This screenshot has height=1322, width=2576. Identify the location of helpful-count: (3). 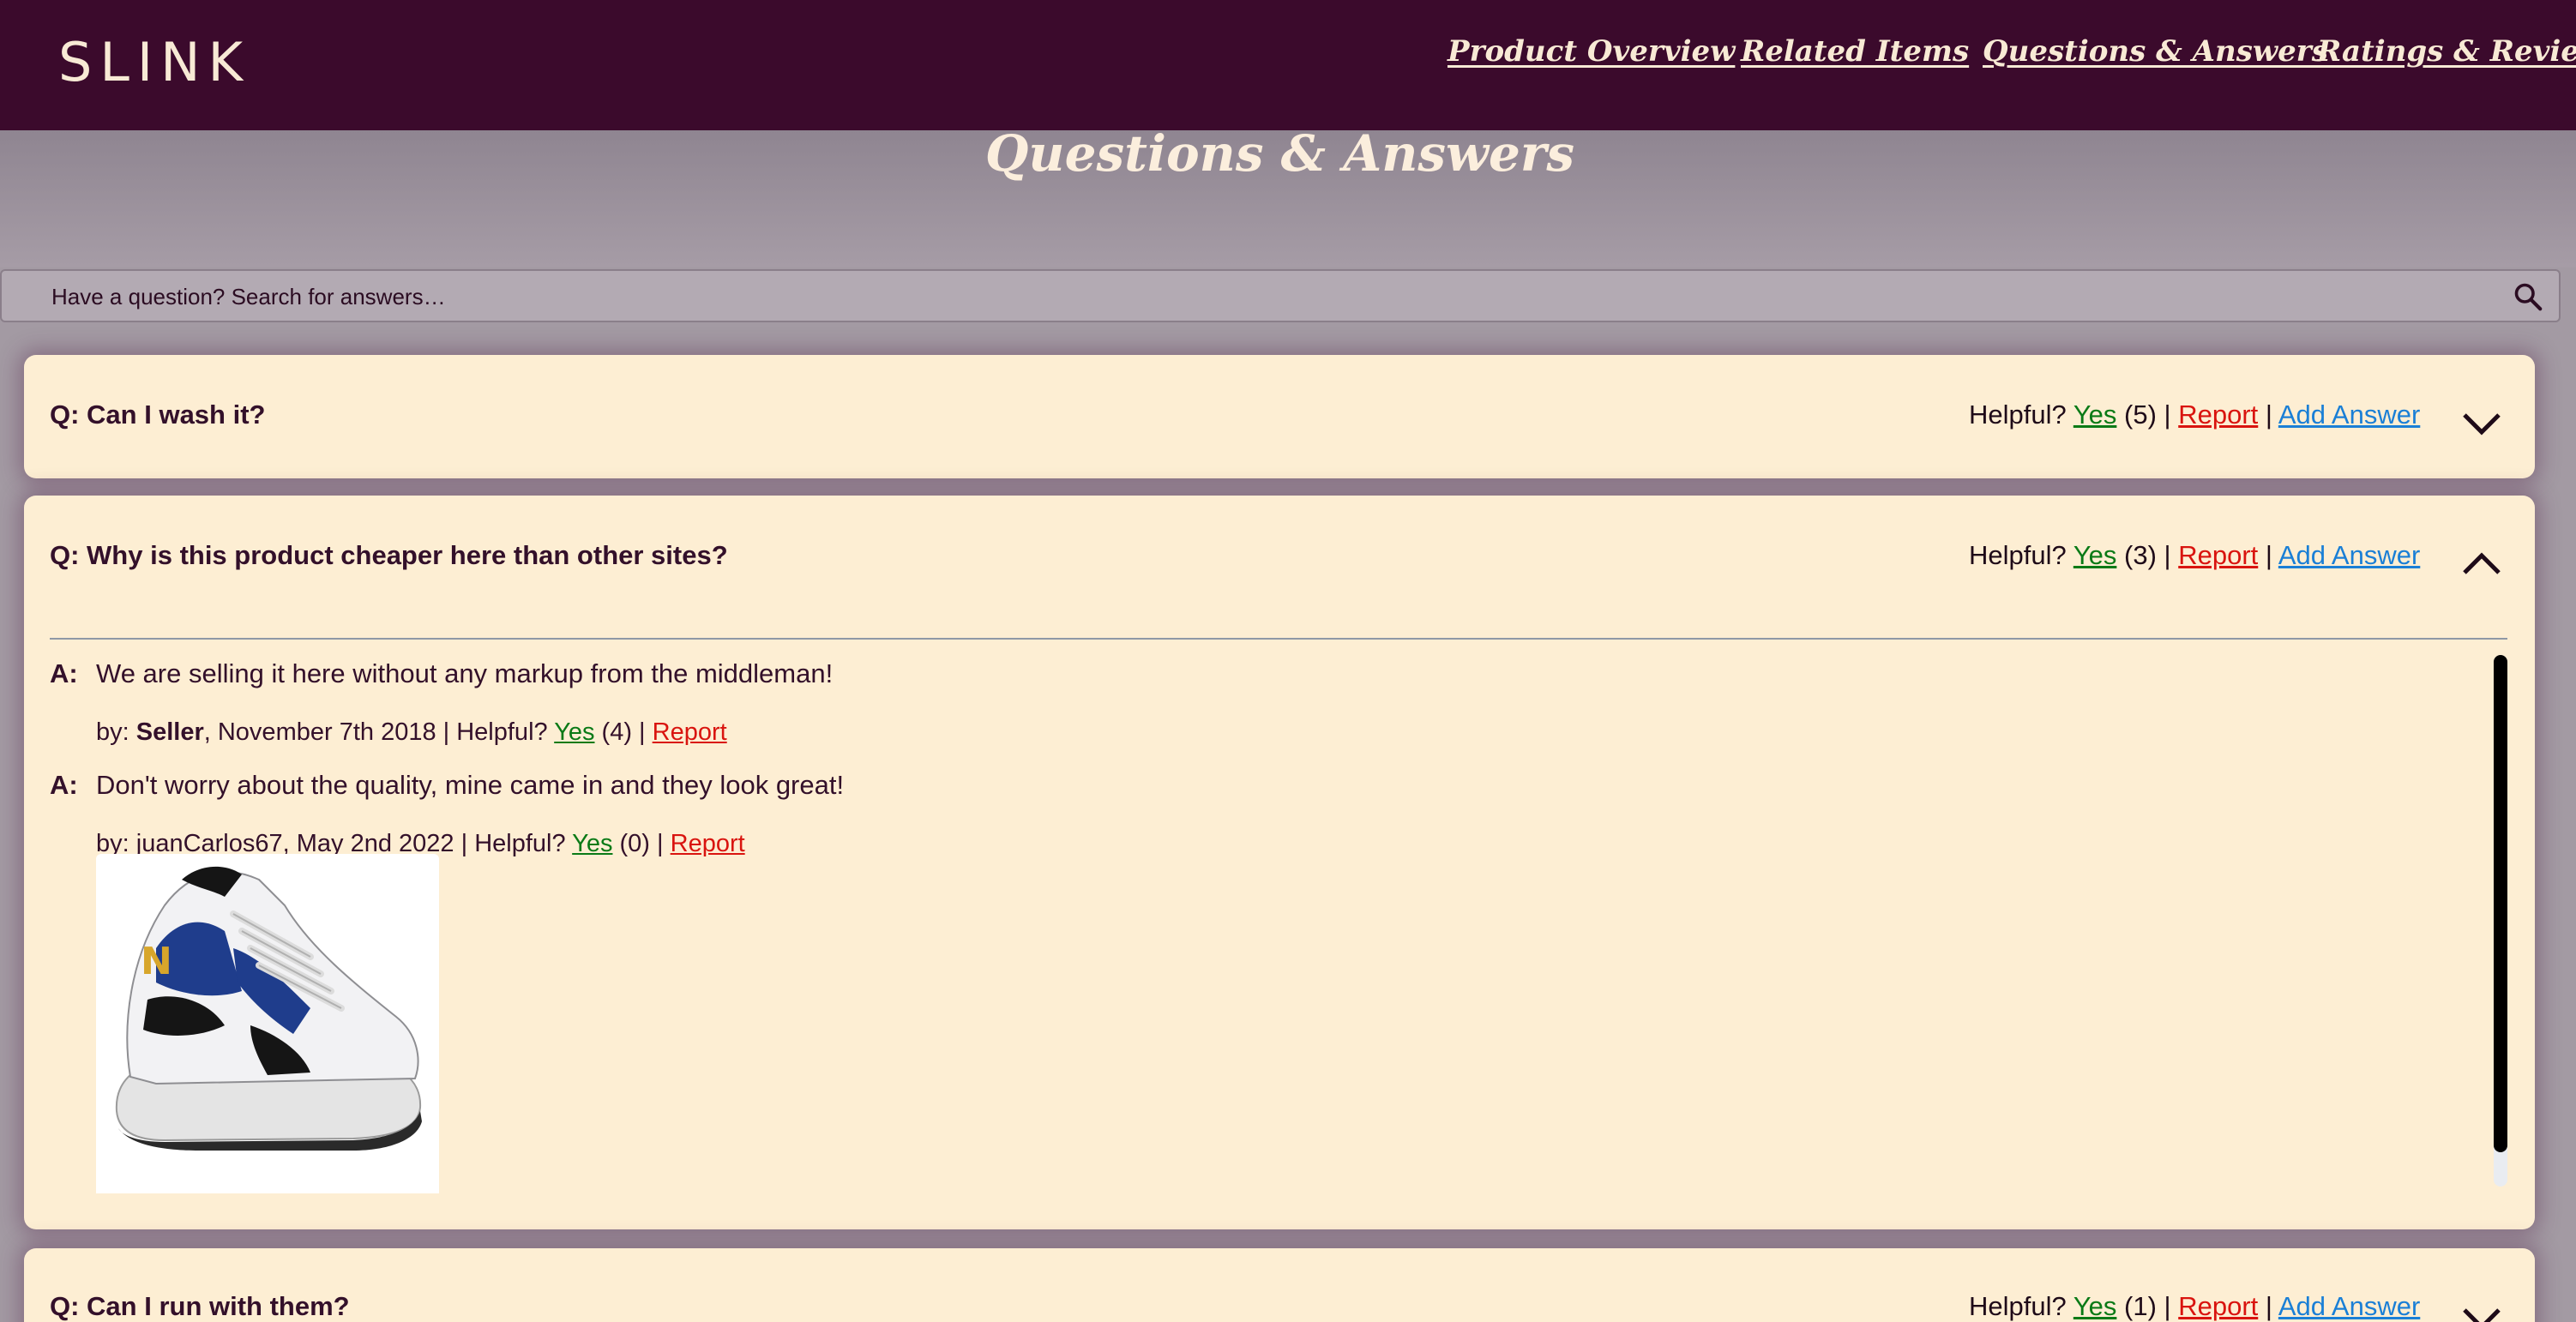
(2140, 555).